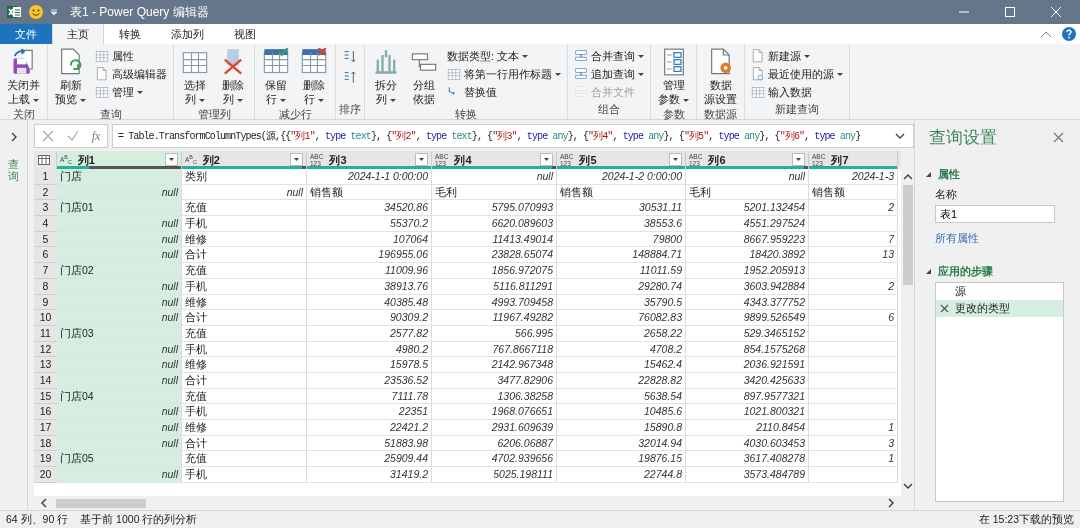  What do you see at coordinates (513, 136) in the screenshot?
I see `formula-field: = Table.TransformColumnTypes(源,{{"列1", type text}, {"列2", type text}, {"列3", type any}, {"列4", type any}, {"列5", type any}, {"列6", type any}` at bounding box center [513, 136].